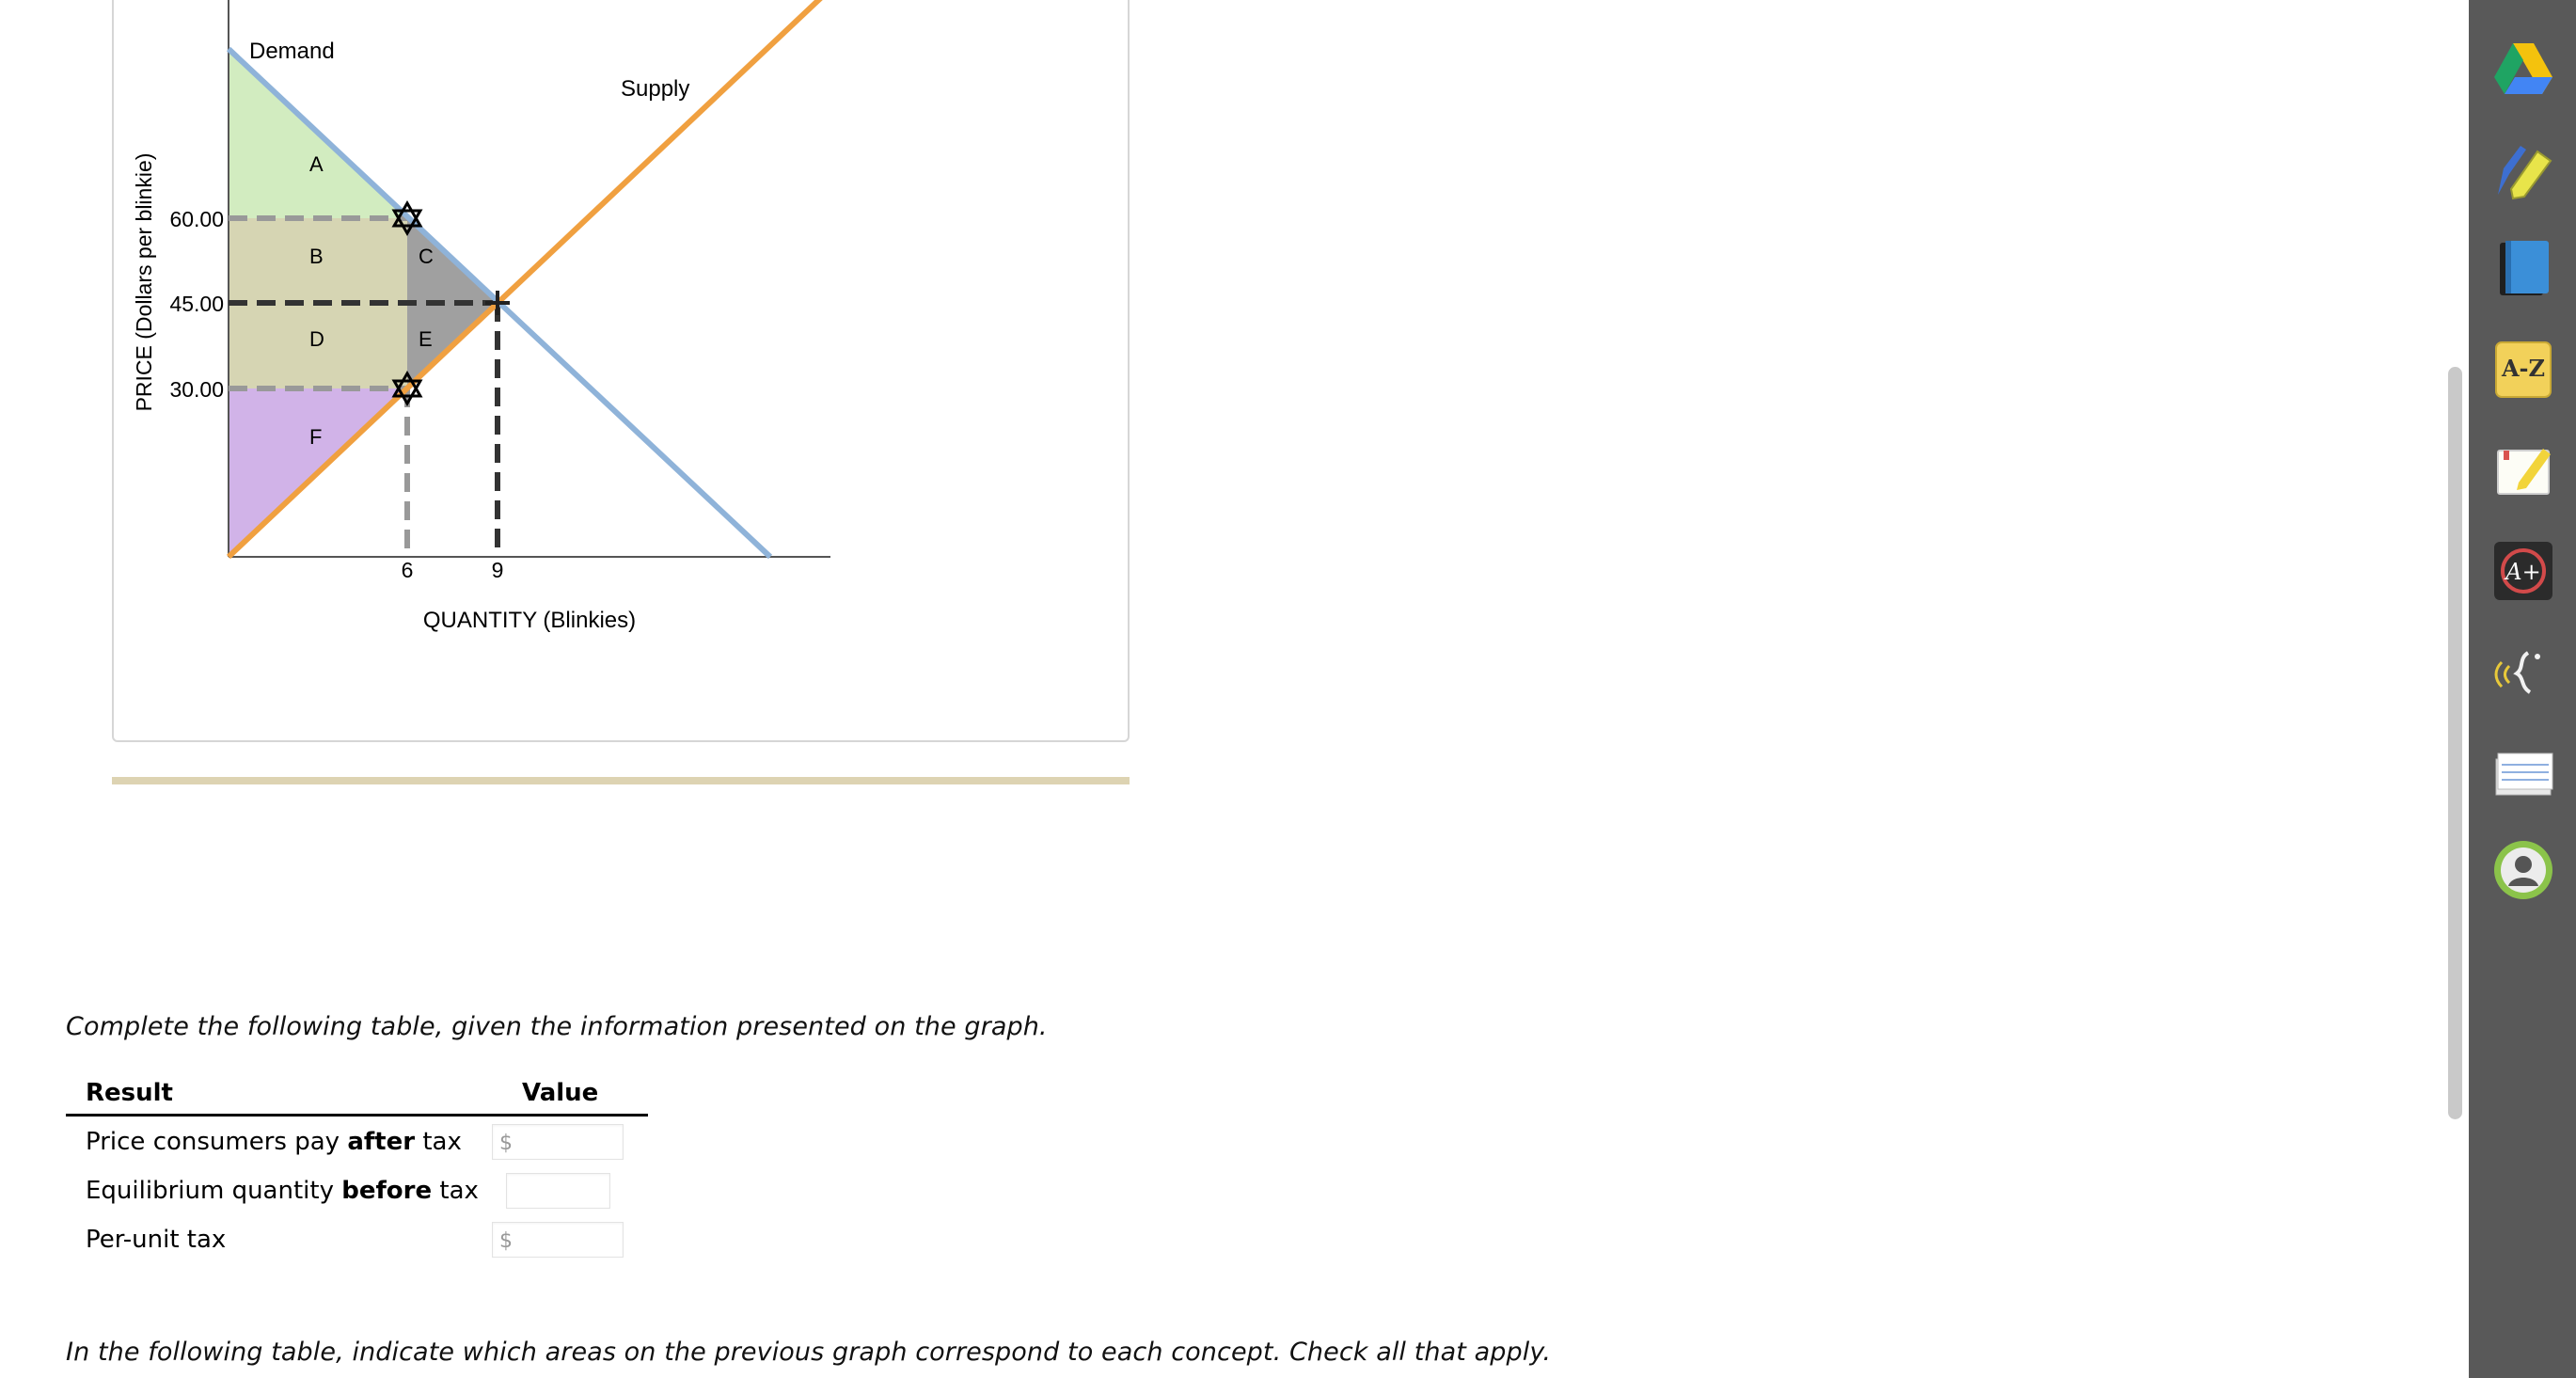 Image resolution: width=2576 pixels, height=1378 pixels. Describe the element at coordinates (558, 1142) in the screenshot. I see `price-after-tax-input: $` at that location.